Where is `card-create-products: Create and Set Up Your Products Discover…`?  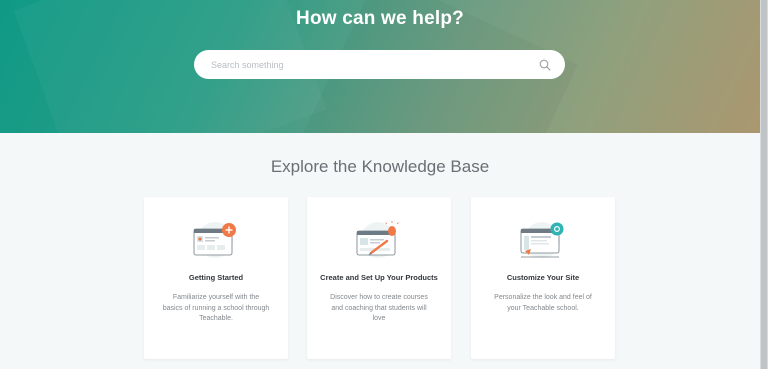
card-create-products: Create and Set Up Your Products Discover… is located at coordinates (379, 278).